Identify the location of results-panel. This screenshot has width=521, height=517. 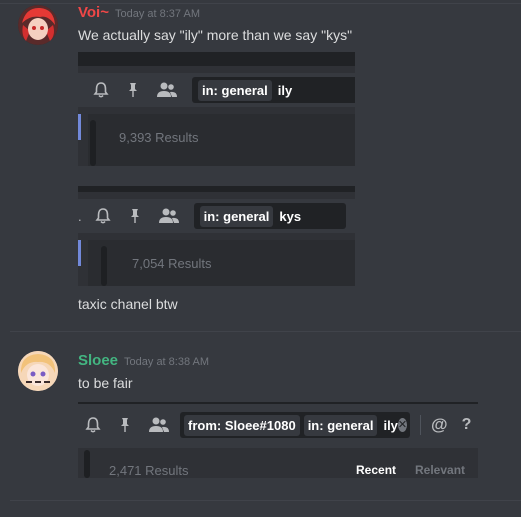
(221, 263).